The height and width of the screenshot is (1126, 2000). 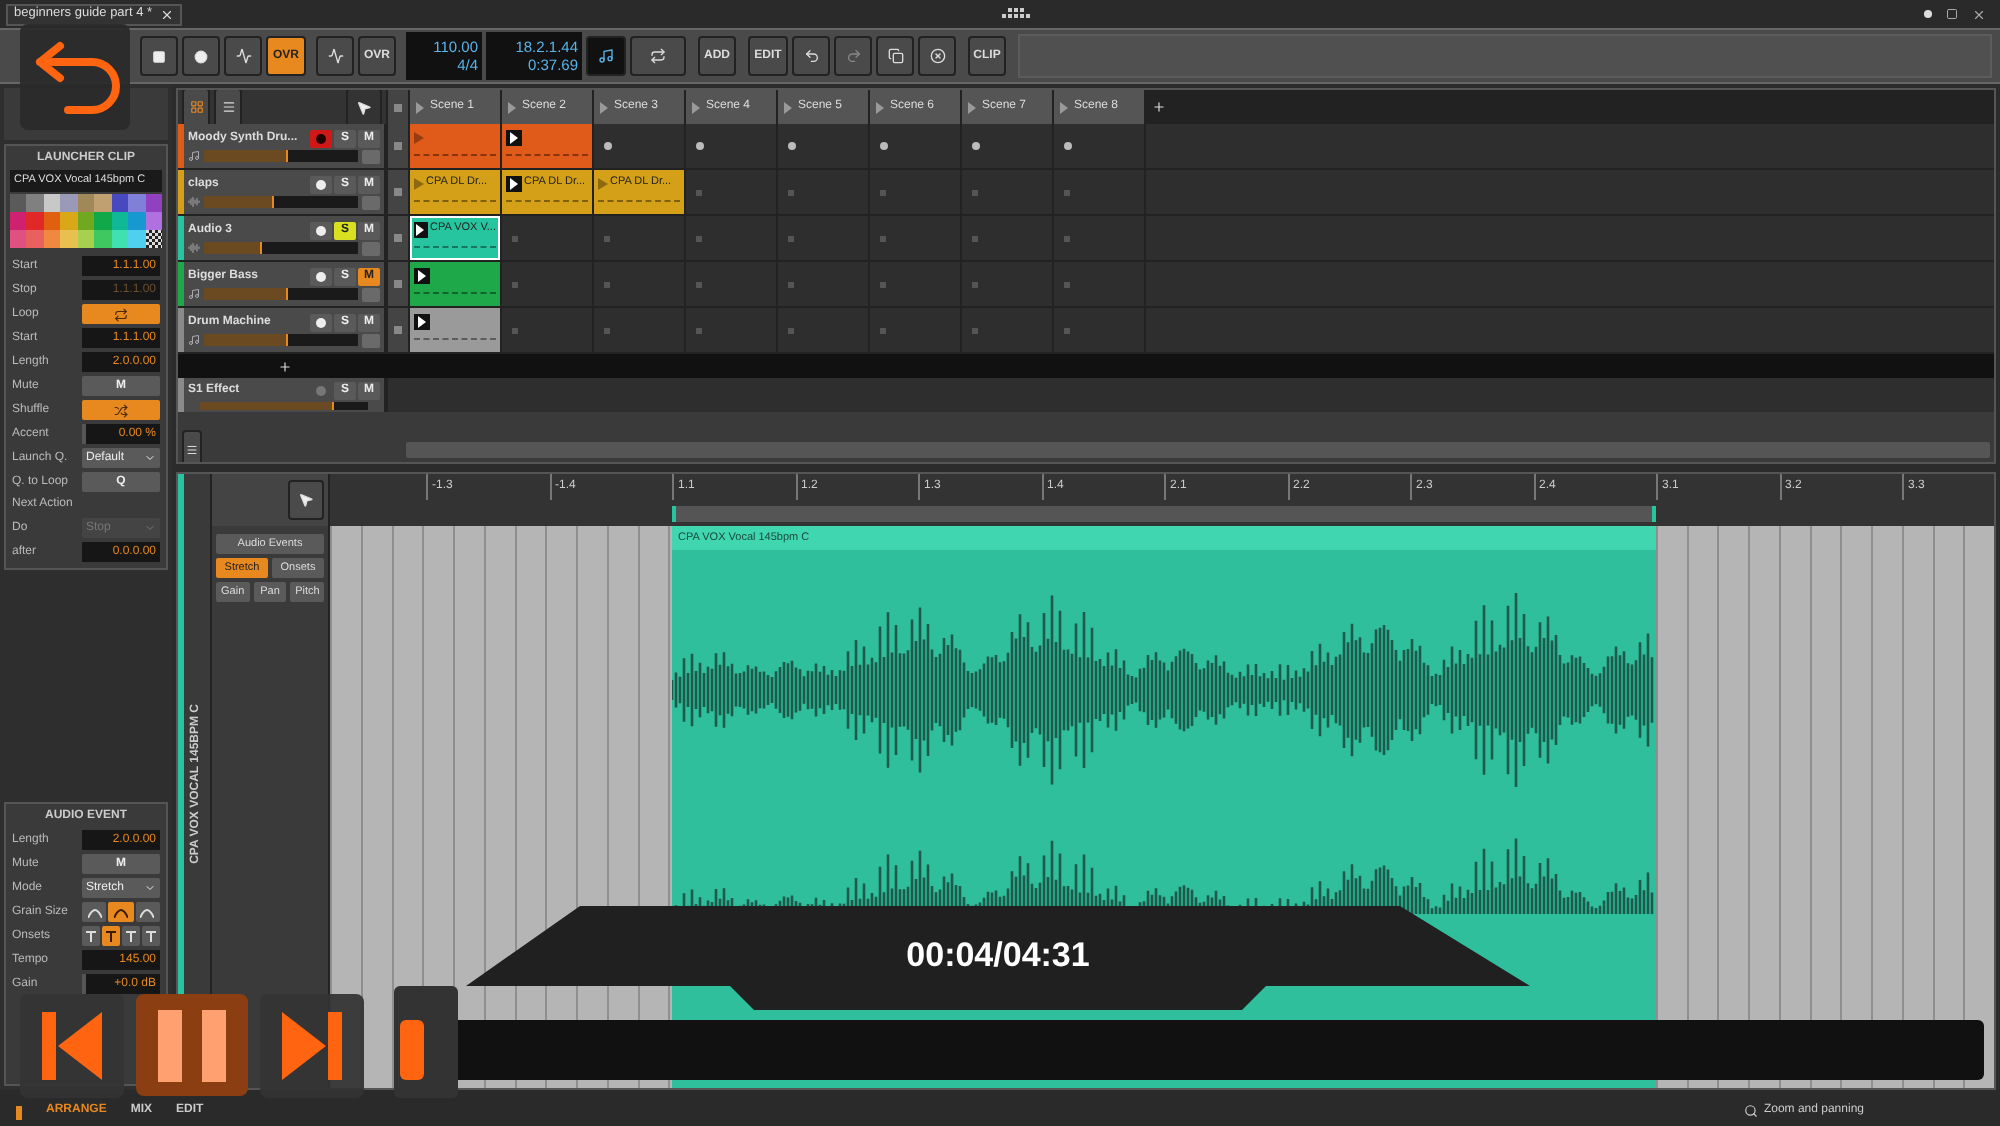 What do you see at coordinates (1979, 14) in the screenshot?
I see `close-icon` at bounding box center [1979, 14].